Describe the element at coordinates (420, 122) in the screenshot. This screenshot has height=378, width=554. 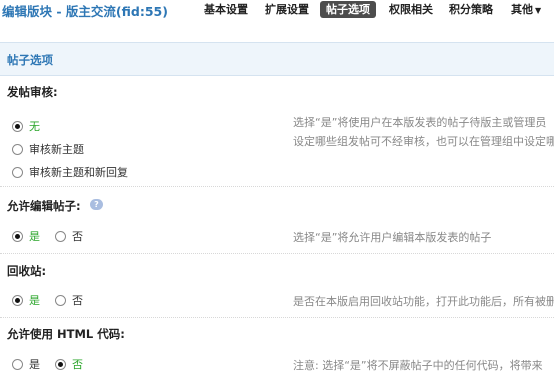
I see `moderation-desc-line-1: 选择“是”将使用户在本版发表的帖子待版主或管理员` at that location.